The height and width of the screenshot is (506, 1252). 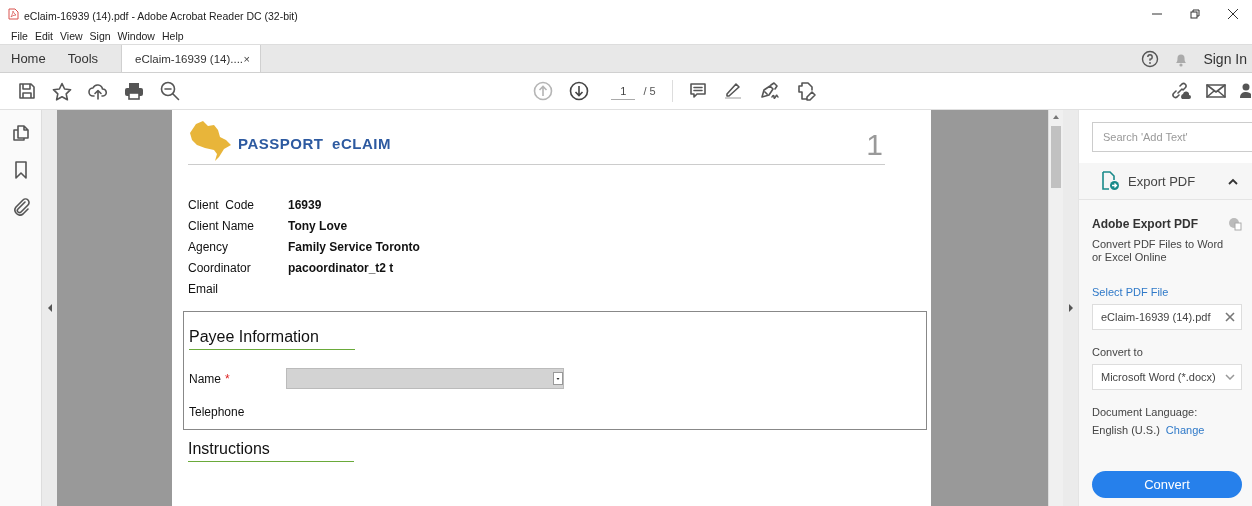 What do you see at coordinates (20, 170) in the screenshot?
I see `bookmark-icon` at bounding box center [20, 170].